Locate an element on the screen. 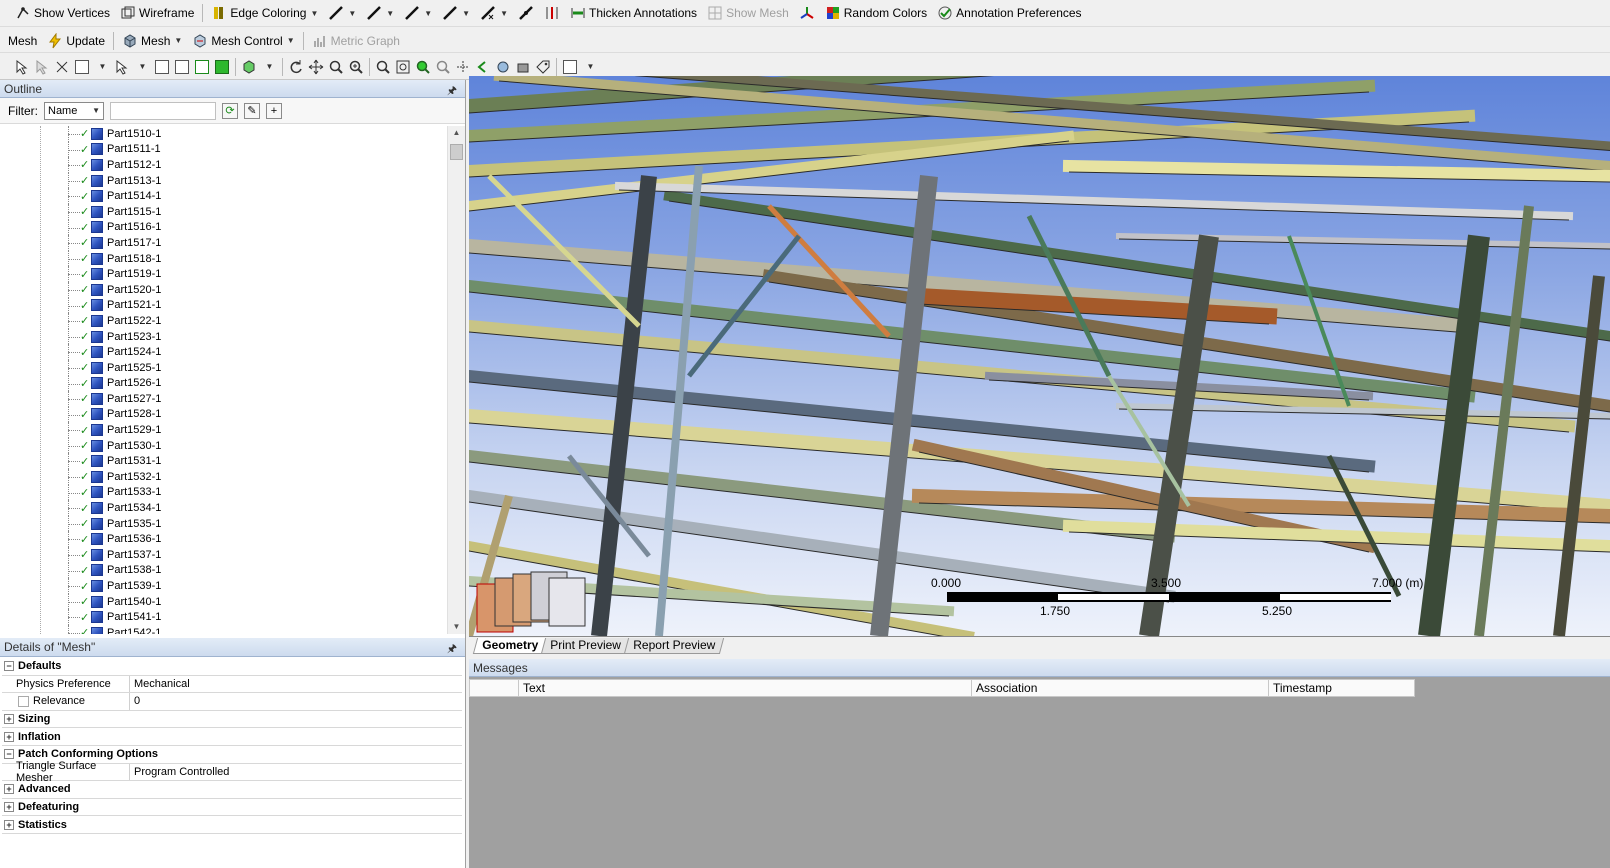 This screenshot has height=868, width=1610. select-body-icon is located at coordinates (202, 67).